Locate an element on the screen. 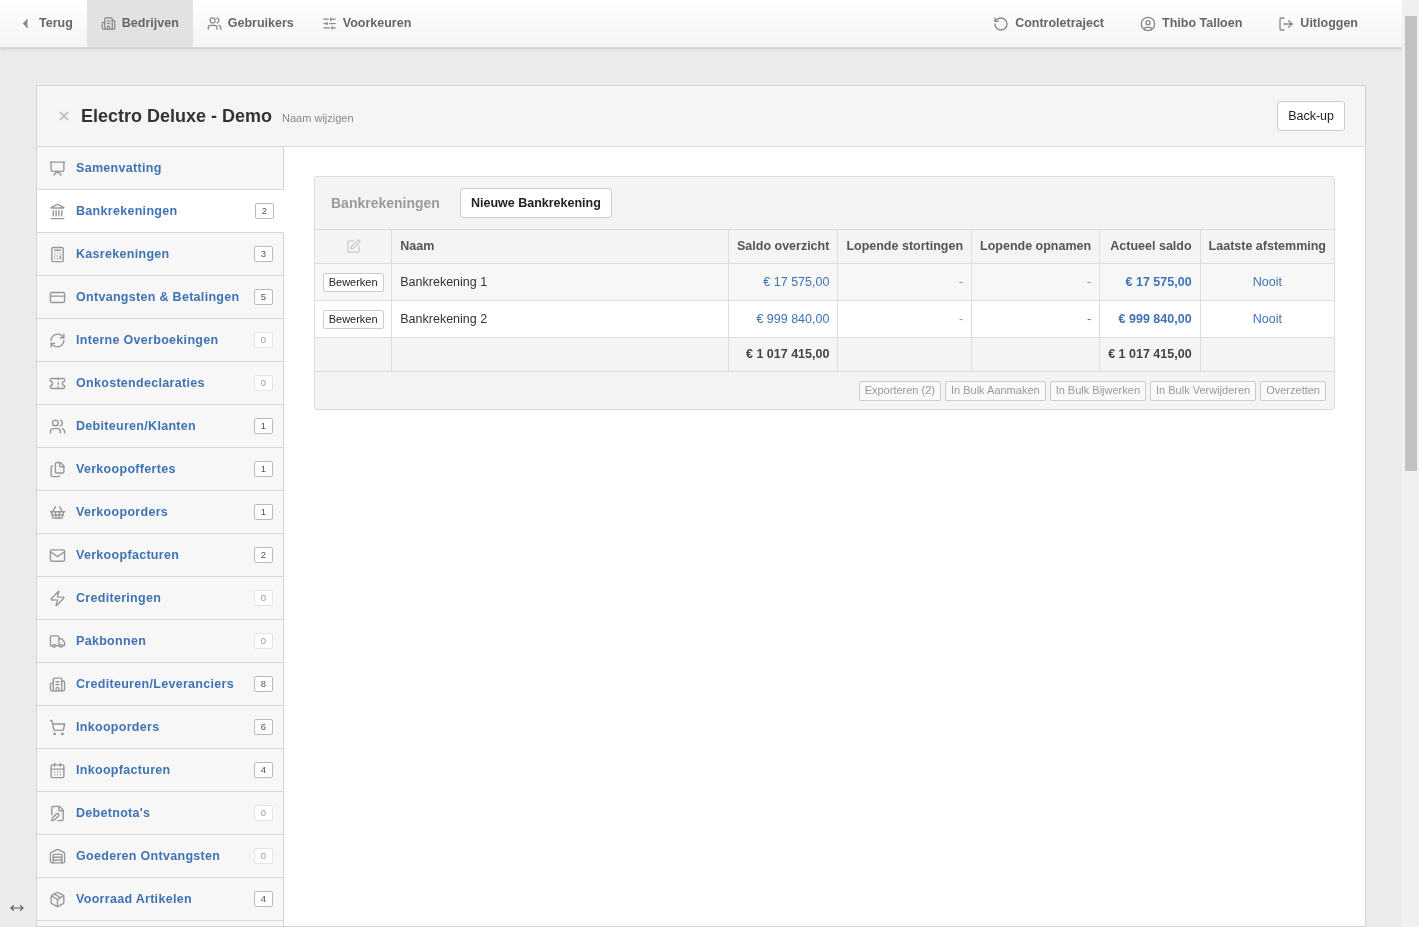 This screenshot has width=1419, height=927. nav-tab: Gebruikers is located at coordinates (250, 23).